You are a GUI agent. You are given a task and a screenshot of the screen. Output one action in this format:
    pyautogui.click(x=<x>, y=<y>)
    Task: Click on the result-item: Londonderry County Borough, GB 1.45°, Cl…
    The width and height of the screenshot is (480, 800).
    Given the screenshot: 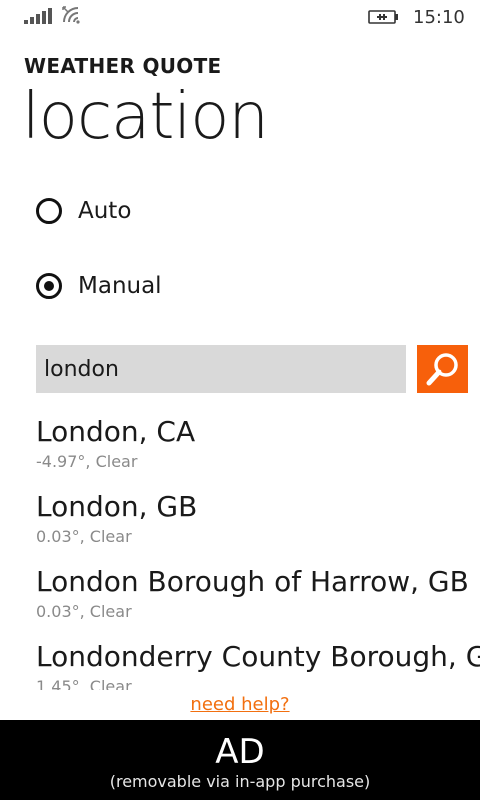 What is the action you would take?
    pyautogui.click(x=258, y=663)
    